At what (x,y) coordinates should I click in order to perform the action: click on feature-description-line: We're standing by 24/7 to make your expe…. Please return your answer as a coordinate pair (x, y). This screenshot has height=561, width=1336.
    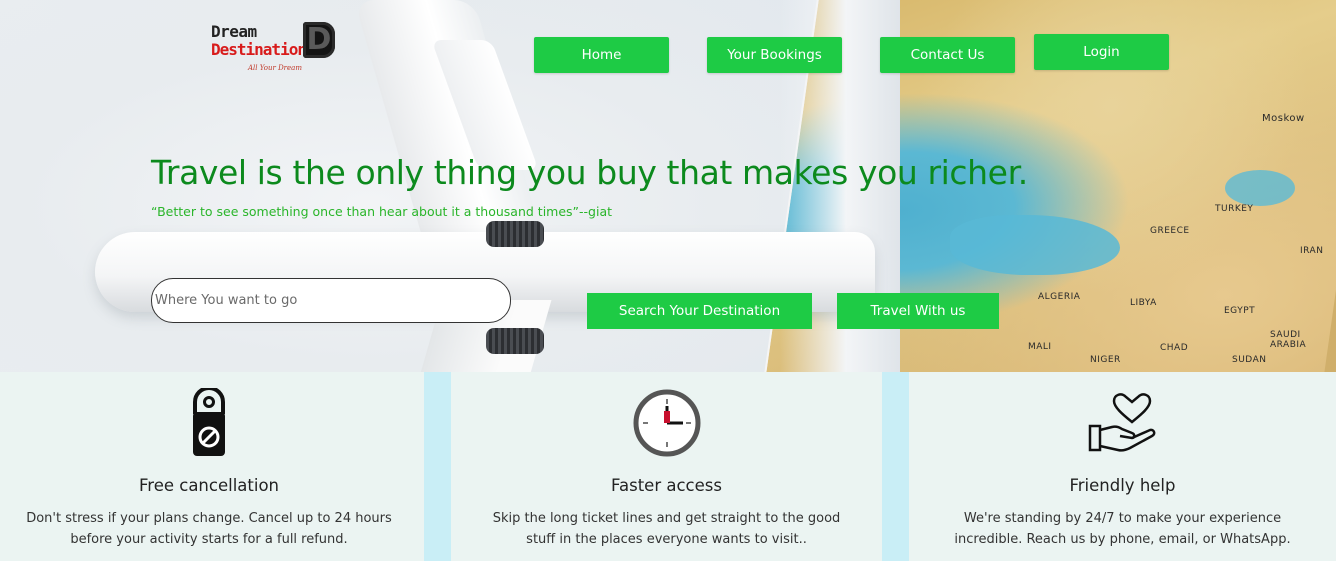
    Looking at the image, I should click on (1122, 518).